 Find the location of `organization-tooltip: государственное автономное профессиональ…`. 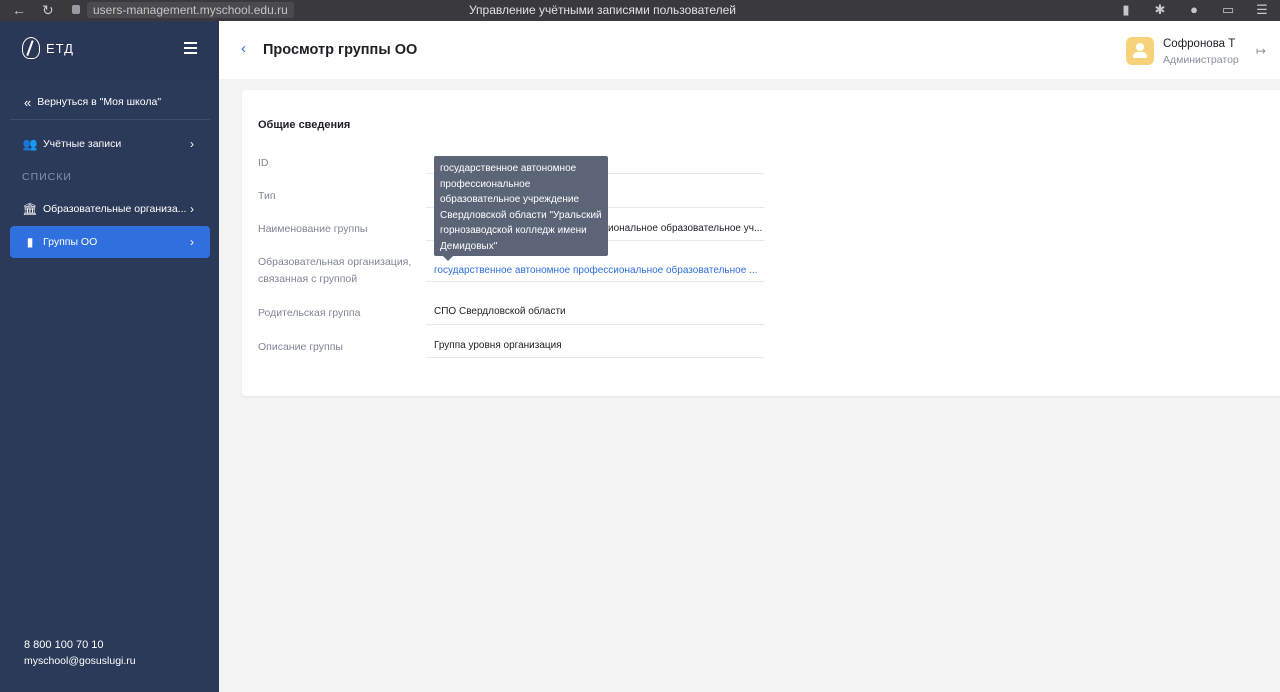

organization-tooltip: государственное автономное профессиональ… is located at coordinates (521, 208).